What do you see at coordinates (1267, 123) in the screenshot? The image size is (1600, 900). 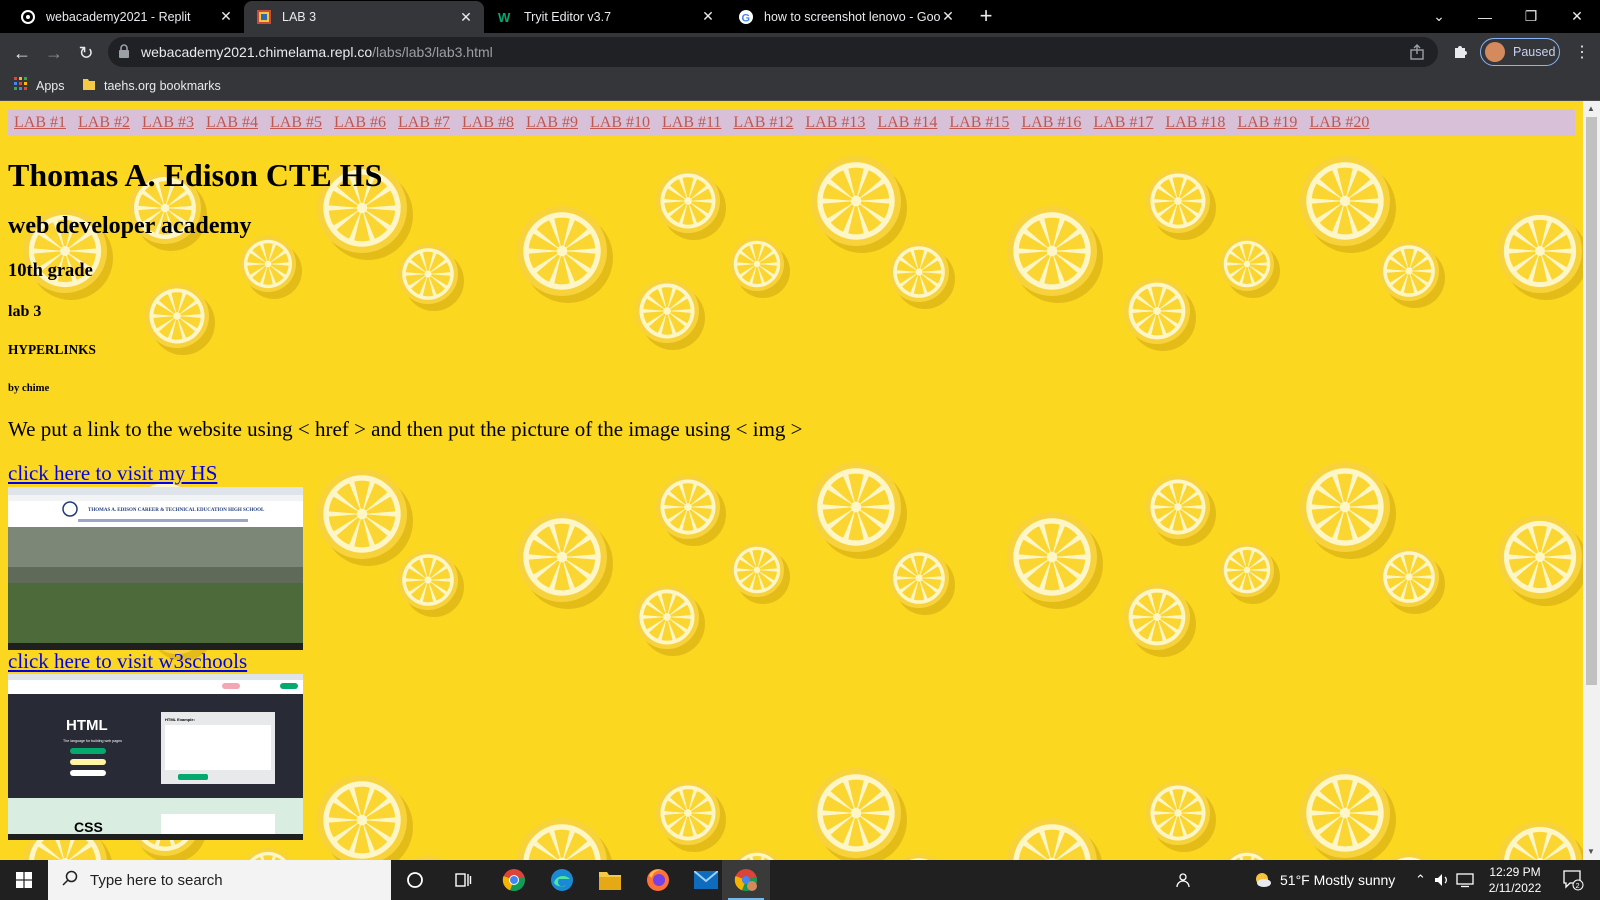 I see `lab-link-19: LAB #19` at bounding box center [1267, 123].